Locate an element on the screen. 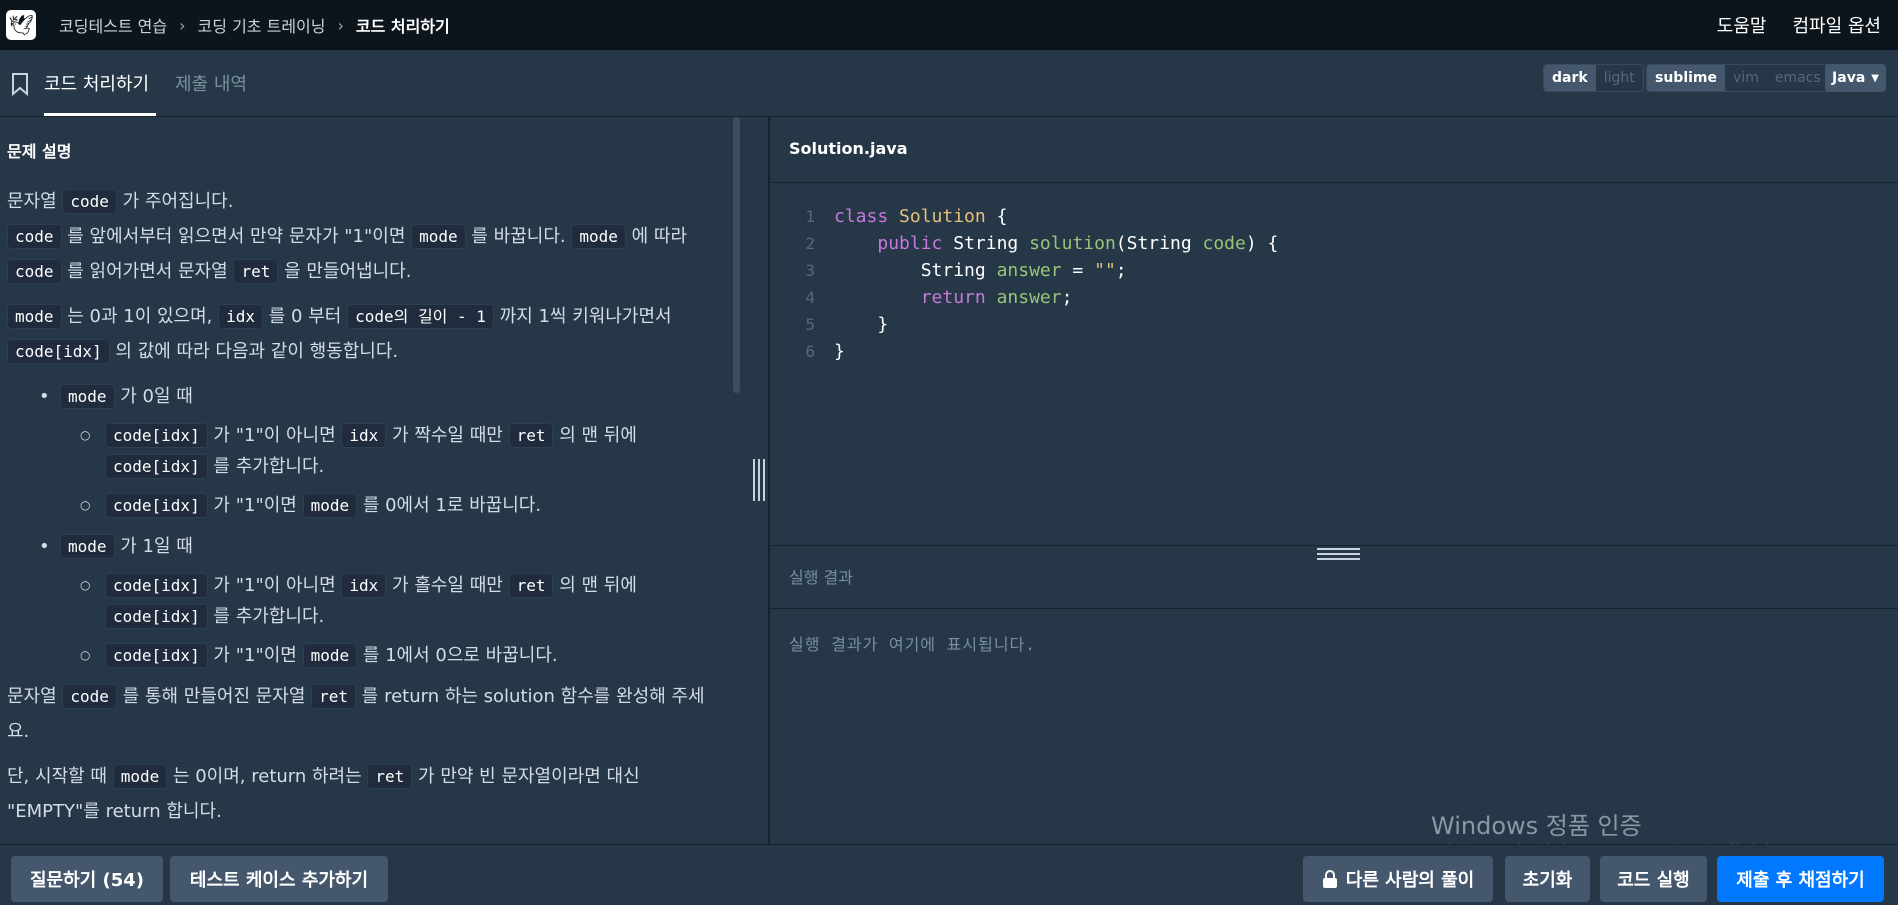 The width and height of the screenshot is (1898, 905). line-number: 4 is located at coordinates (810, 297).